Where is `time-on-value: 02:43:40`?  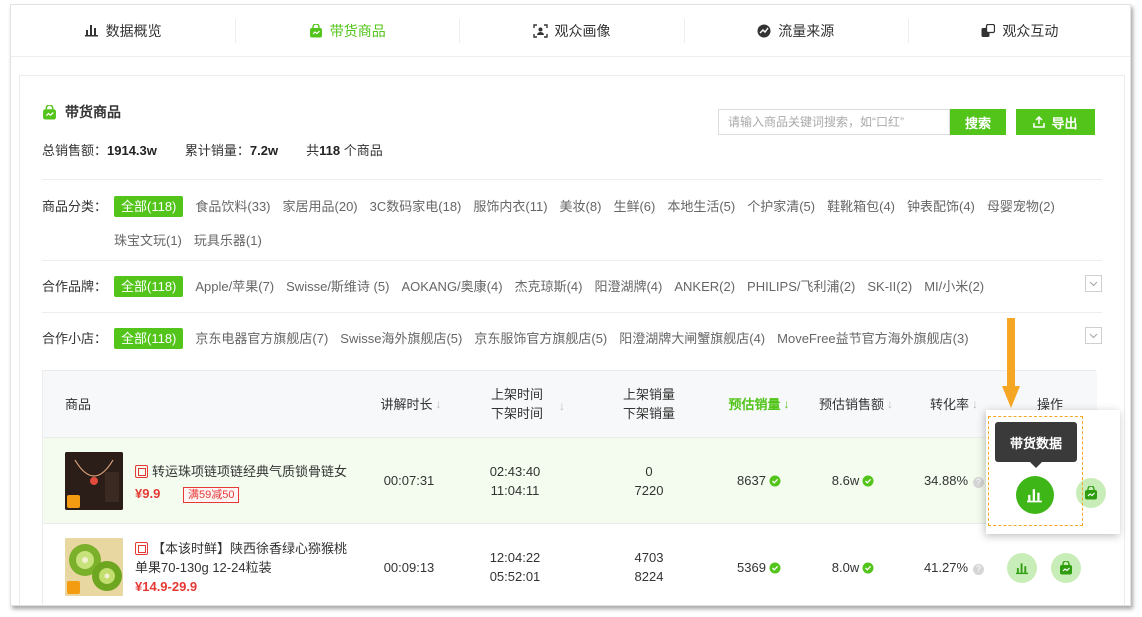 time-on-value: 02:43:40 is located at coordinates (515, 471).